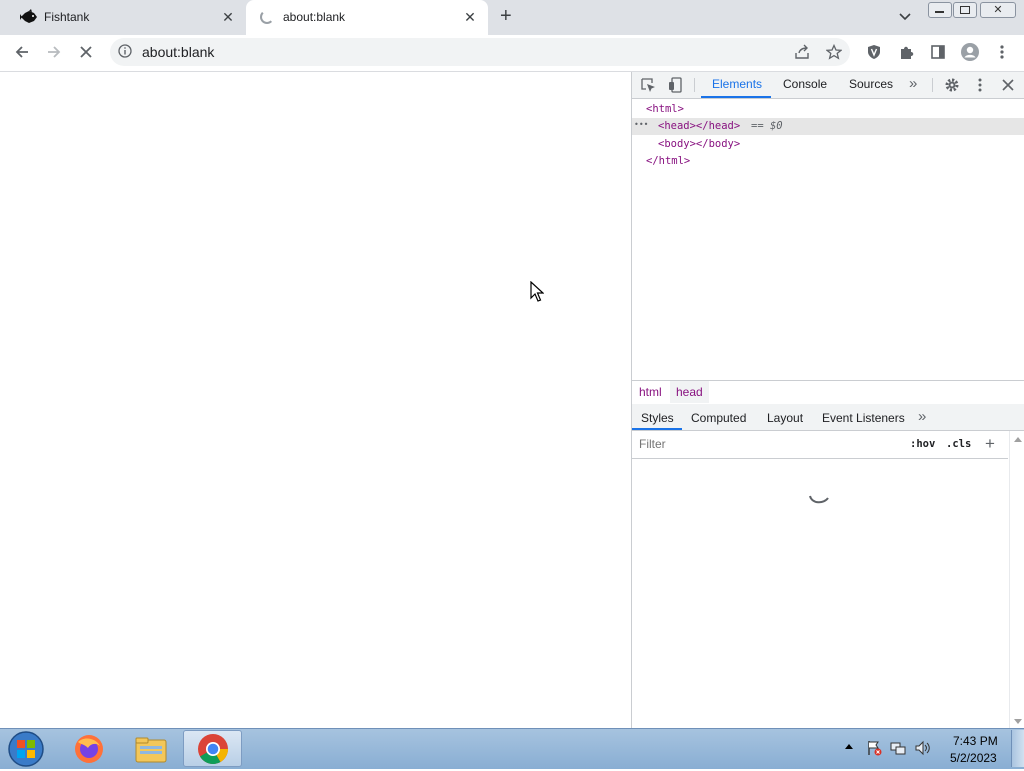 Image resolution: width=1024 pixels, height=771 pixels. What do you see at coordinates (1018, 721) in the screenshot?
I see `scroll-down-icon` at bounding box center [1018, 721].